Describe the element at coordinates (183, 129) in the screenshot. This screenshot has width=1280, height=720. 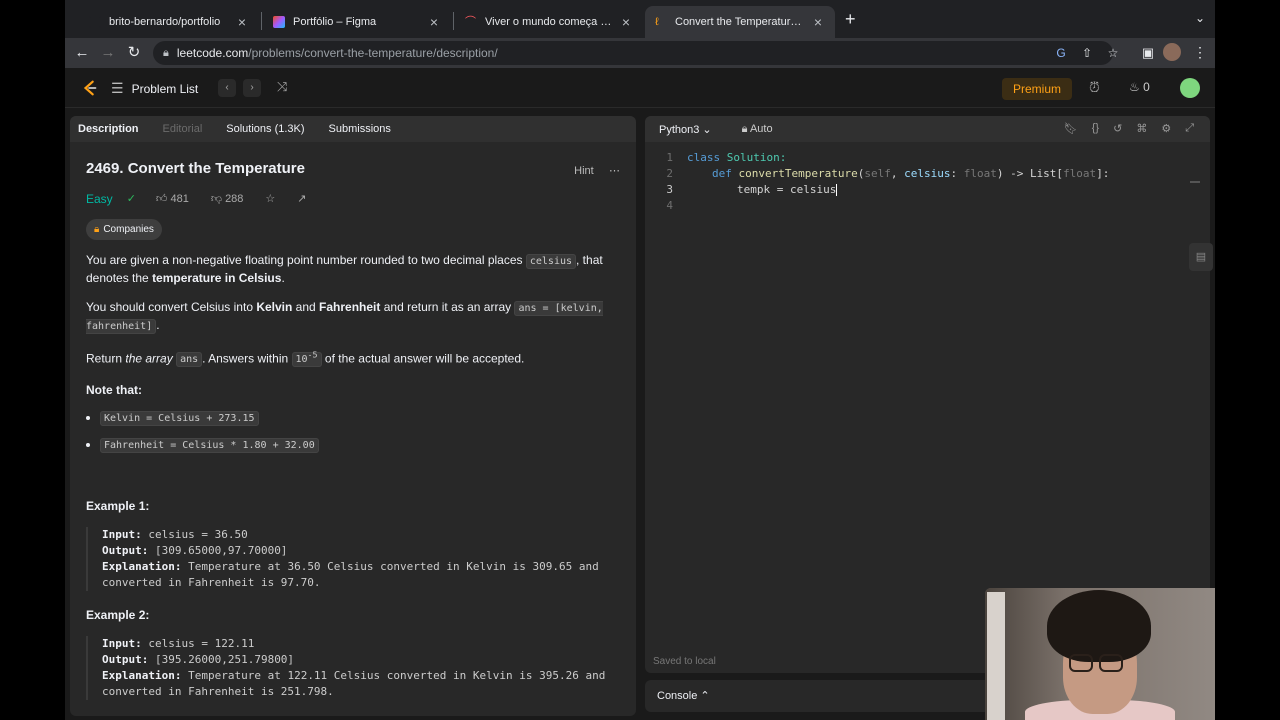
I see `tab-editorial: Editorial` at that location.